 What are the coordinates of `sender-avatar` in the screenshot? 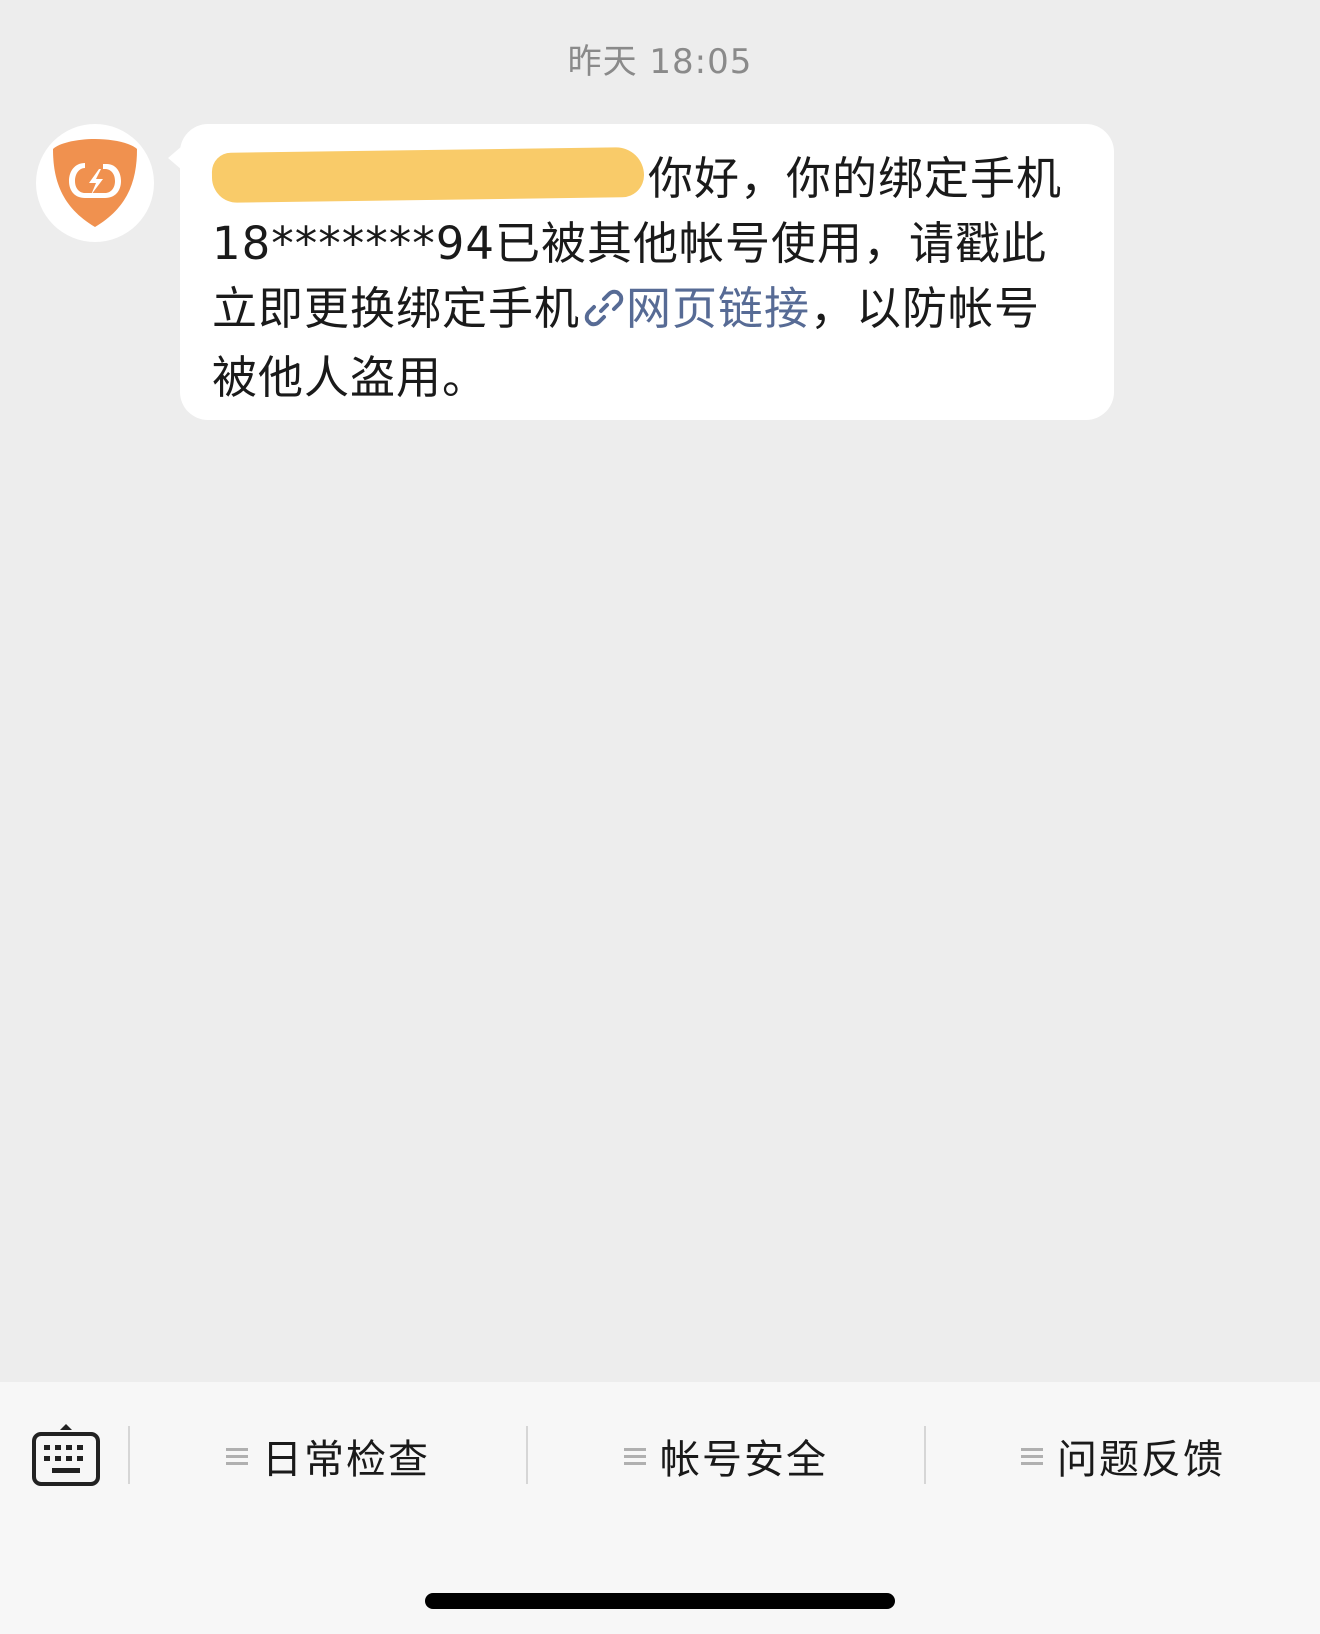 It's located at (95, 183).